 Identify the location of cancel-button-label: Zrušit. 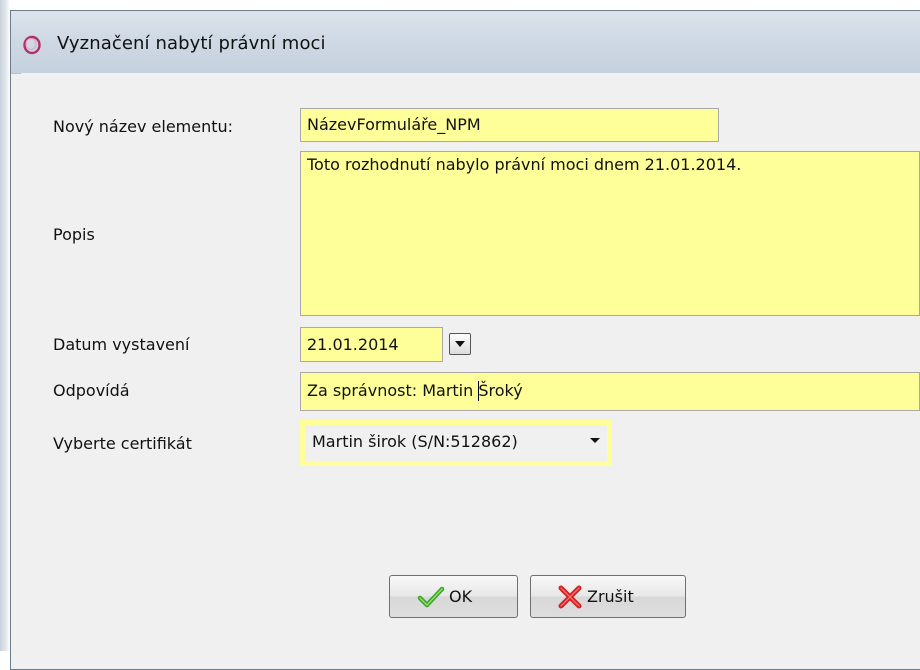
(610, 596).